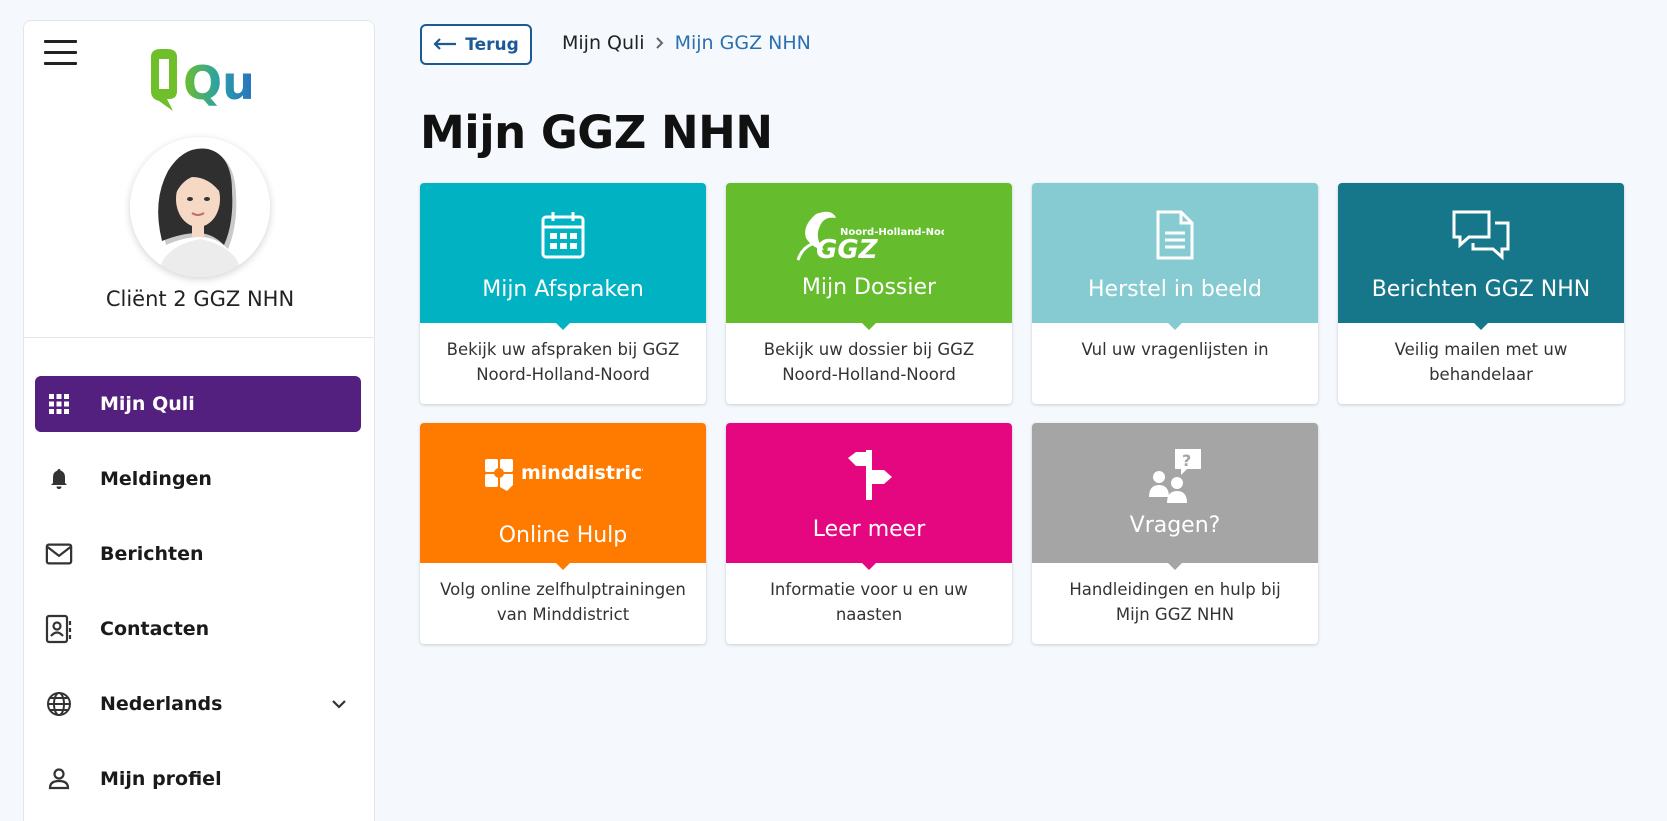 The height and width of the screenshot is (821, 1667). What do you see at coordinates (200, 207) in the screenshot?
I see `avatar` at bounding box center [200, 207].